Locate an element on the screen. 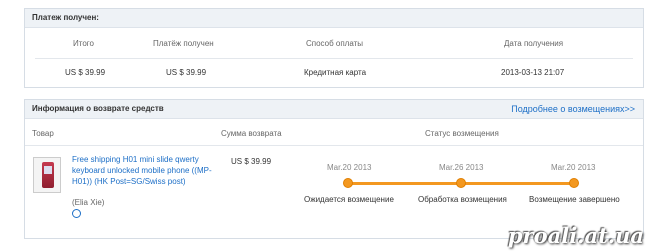  status-date-1: Mar.20 2013 is located at coordinates (349, 167).